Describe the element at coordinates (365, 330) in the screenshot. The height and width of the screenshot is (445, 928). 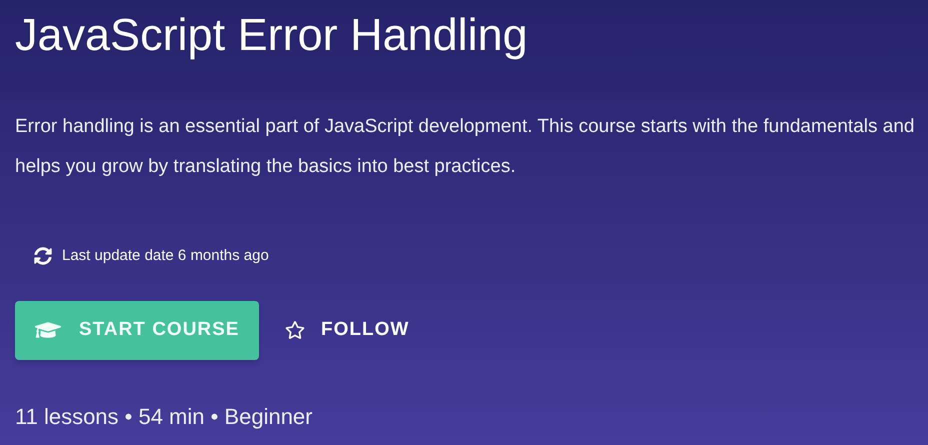
I see `follow-label: FOLLOW` at that location.